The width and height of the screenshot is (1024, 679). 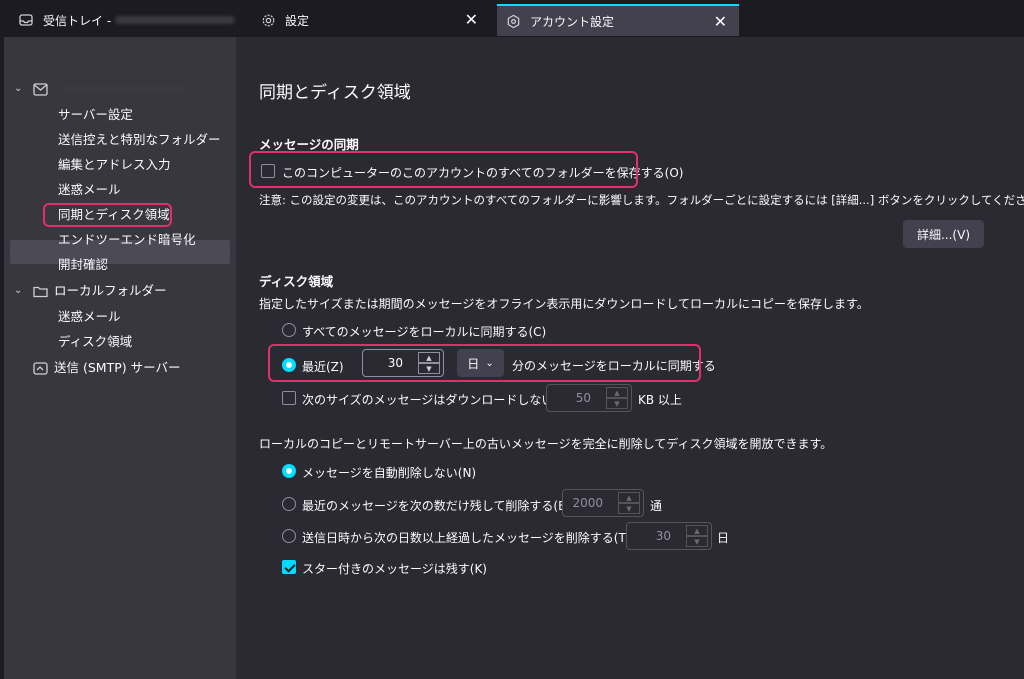 What do you see at coordinates (297, 20) in the screenshot?
I see `tab-settings-label: 設定` at bounding box center [297, 20].